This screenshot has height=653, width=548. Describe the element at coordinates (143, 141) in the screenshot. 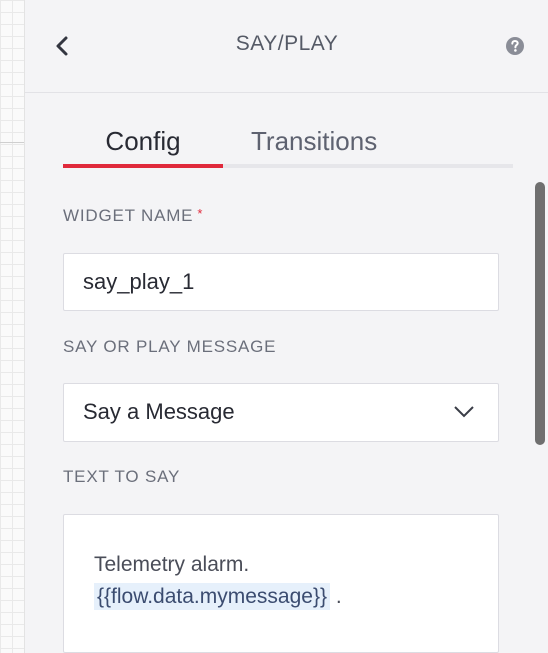

I see `tab-config: Config` at that location.